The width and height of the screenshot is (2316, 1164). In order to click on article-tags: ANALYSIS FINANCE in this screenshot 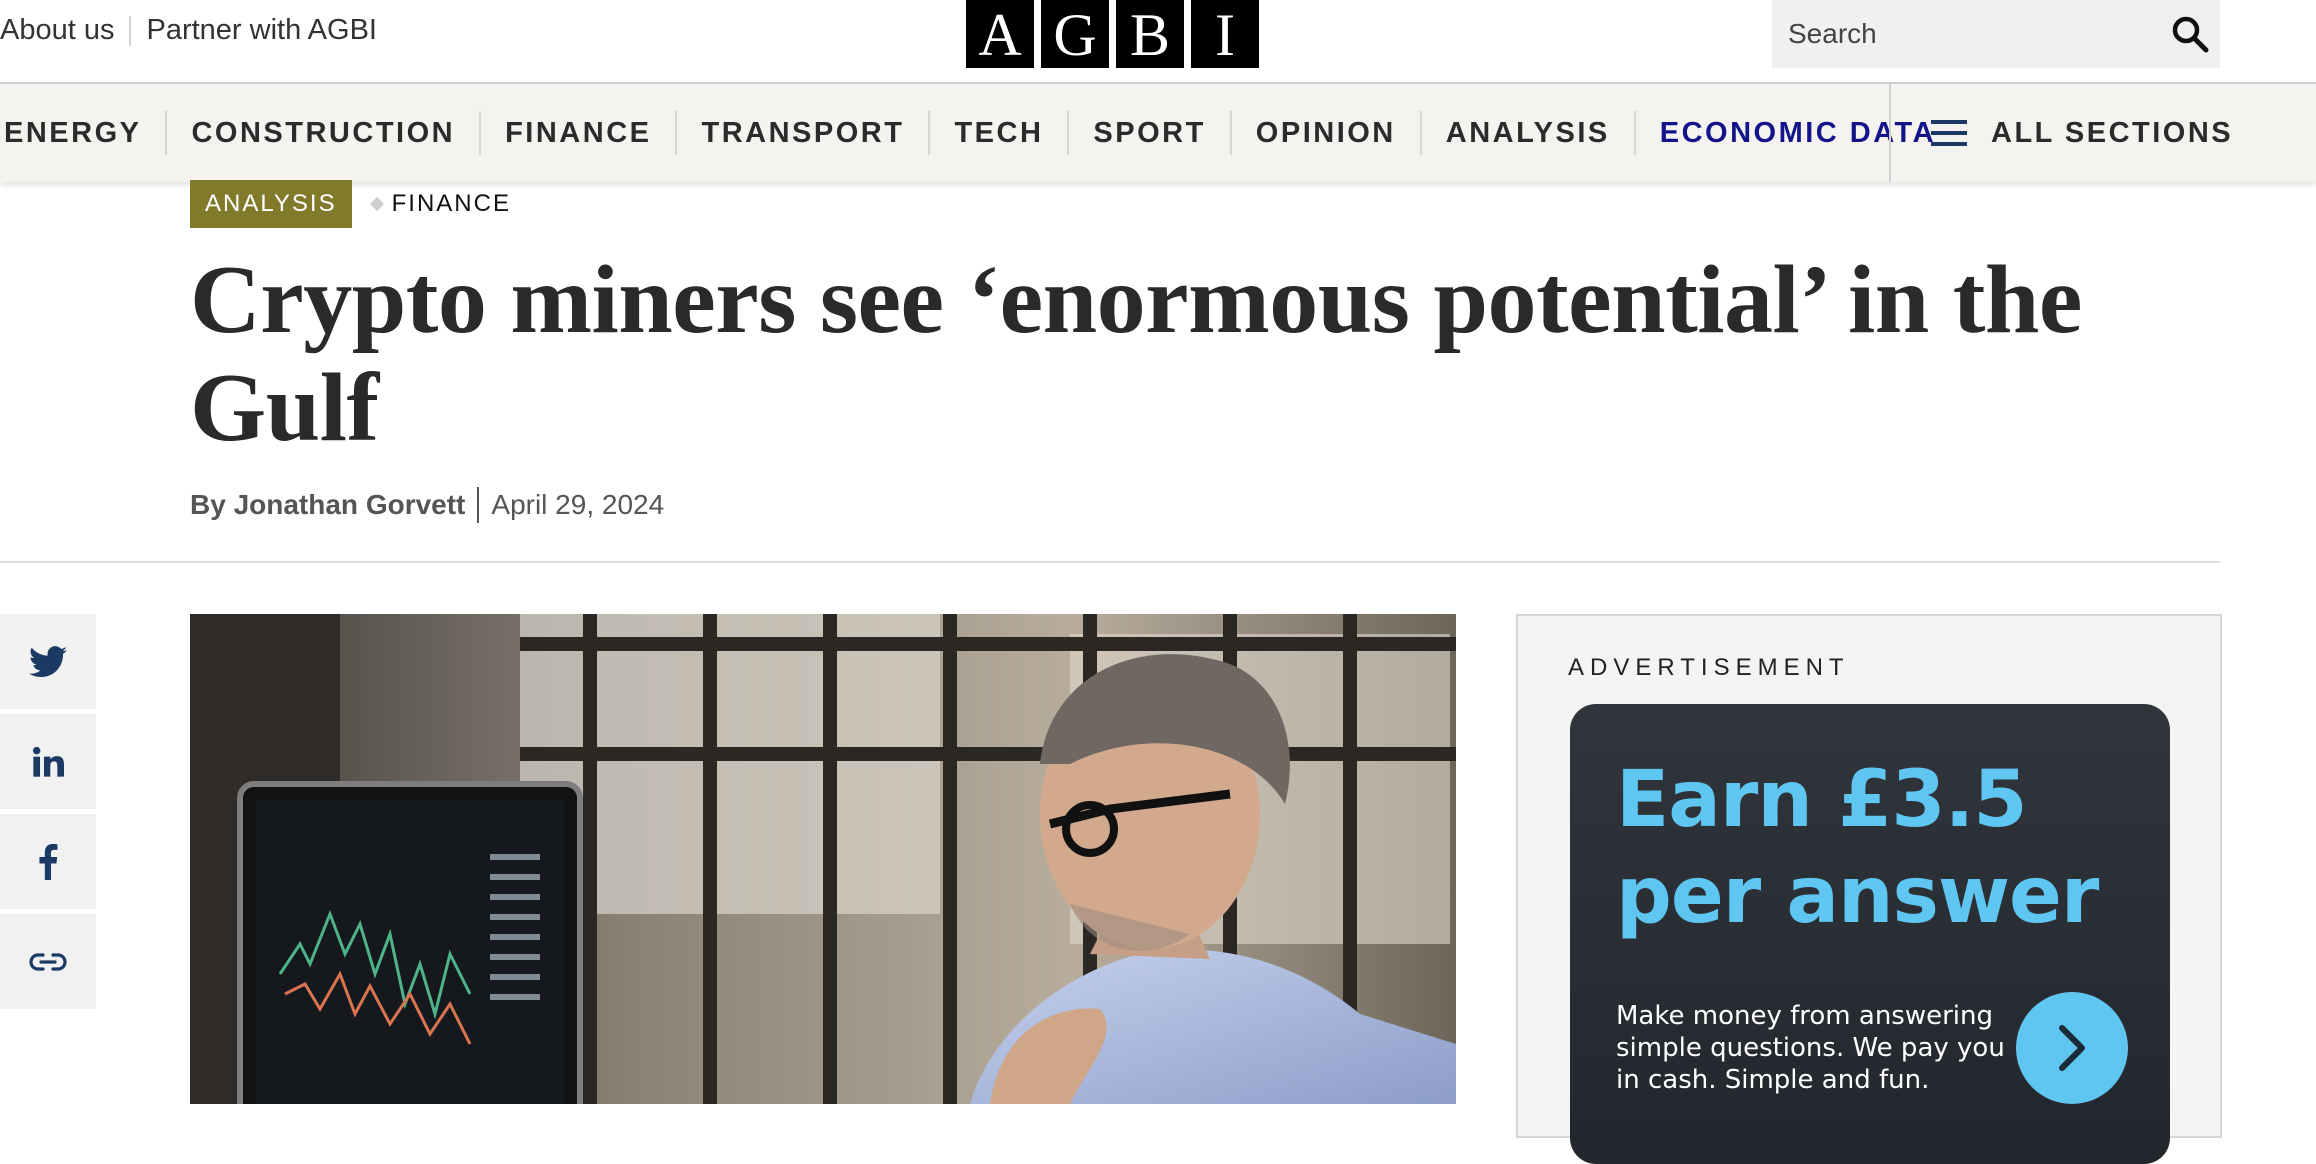, I will do `click(350, 204)`.